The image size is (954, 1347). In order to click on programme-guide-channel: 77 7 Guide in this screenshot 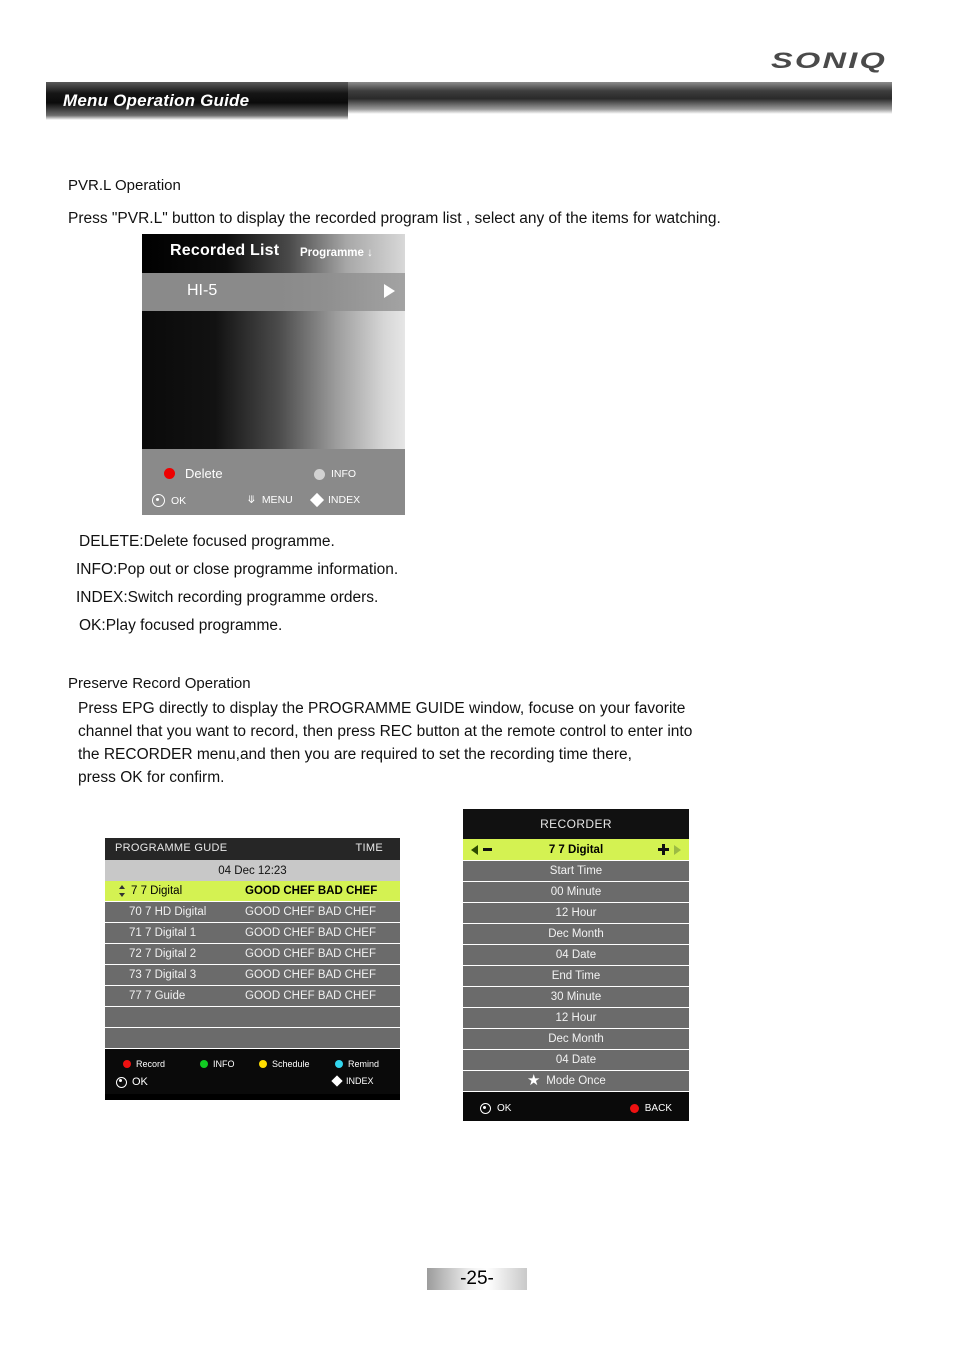, I will do `click(157, 996)`.